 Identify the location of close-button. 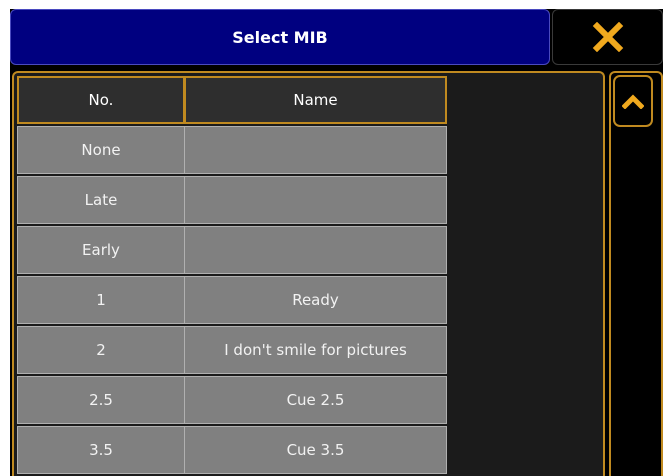
(607, 37).